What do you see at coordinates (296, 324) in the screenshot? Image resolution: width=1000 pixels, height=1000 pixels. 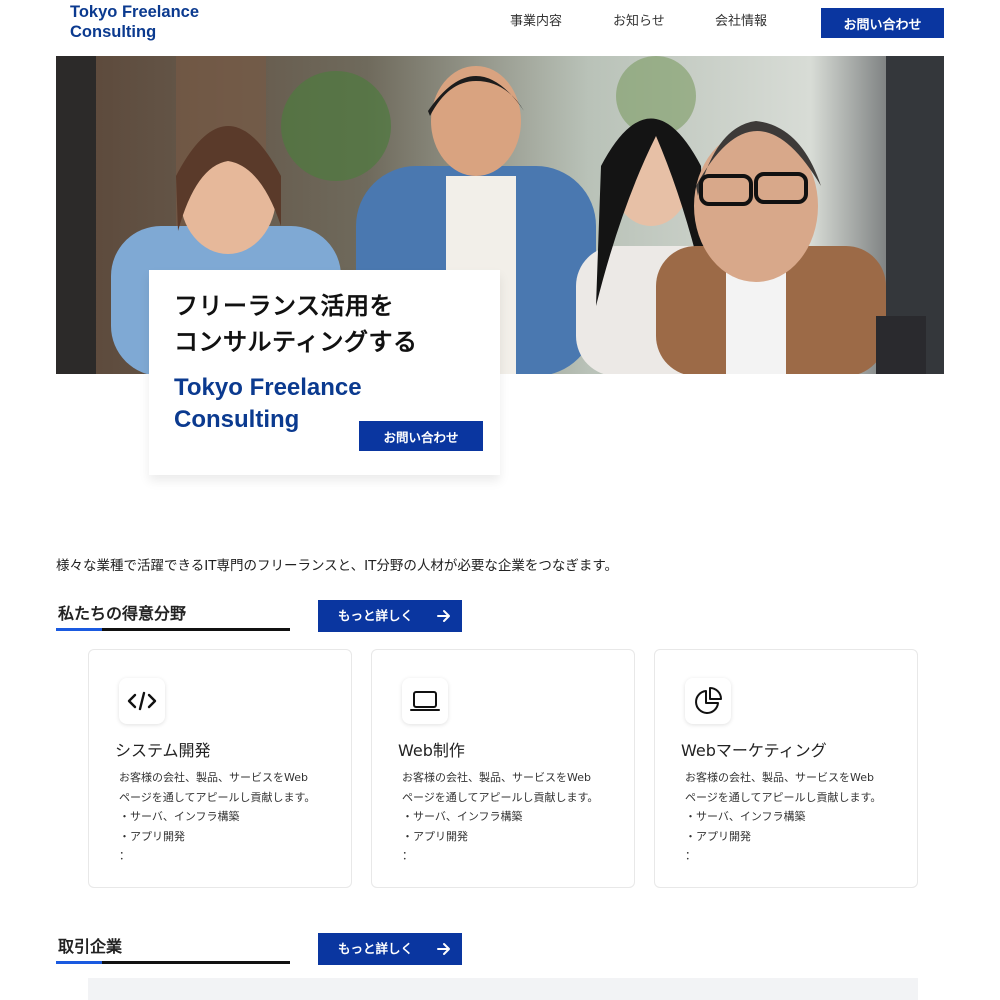 I see `hero-title: フリーランス活用を コンサルティングする` at bounding box center [296, 324].